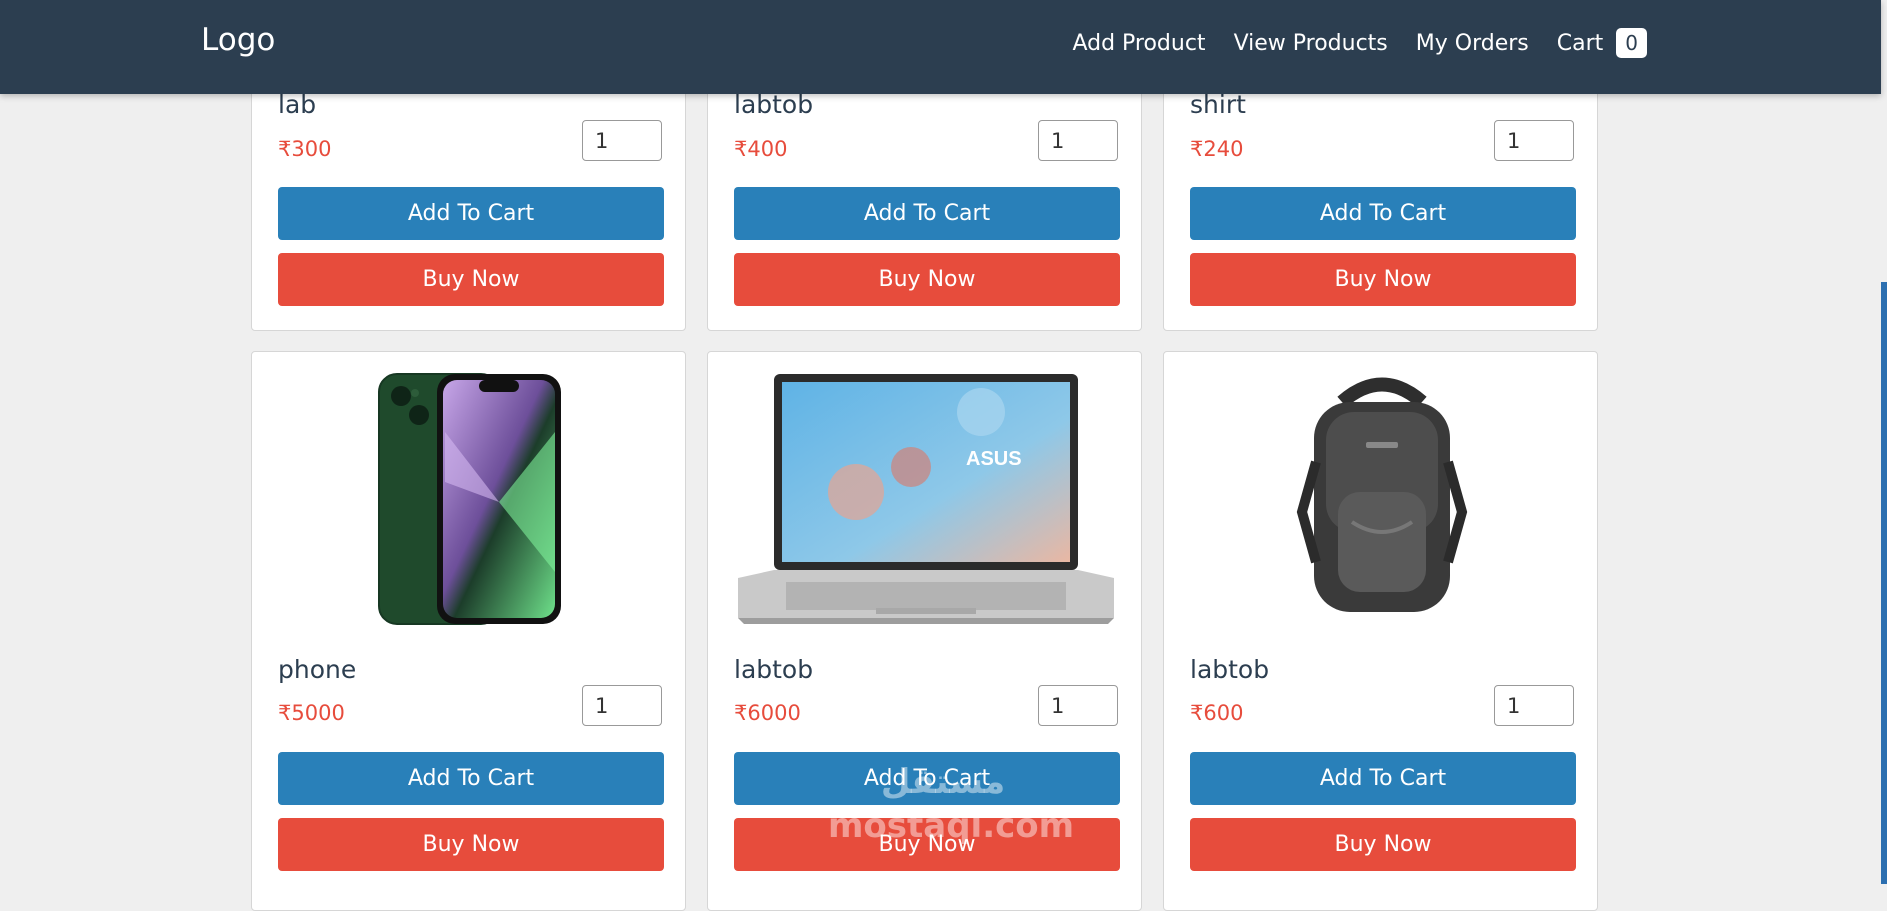  I want to click on phone-image, so click(470, 499).